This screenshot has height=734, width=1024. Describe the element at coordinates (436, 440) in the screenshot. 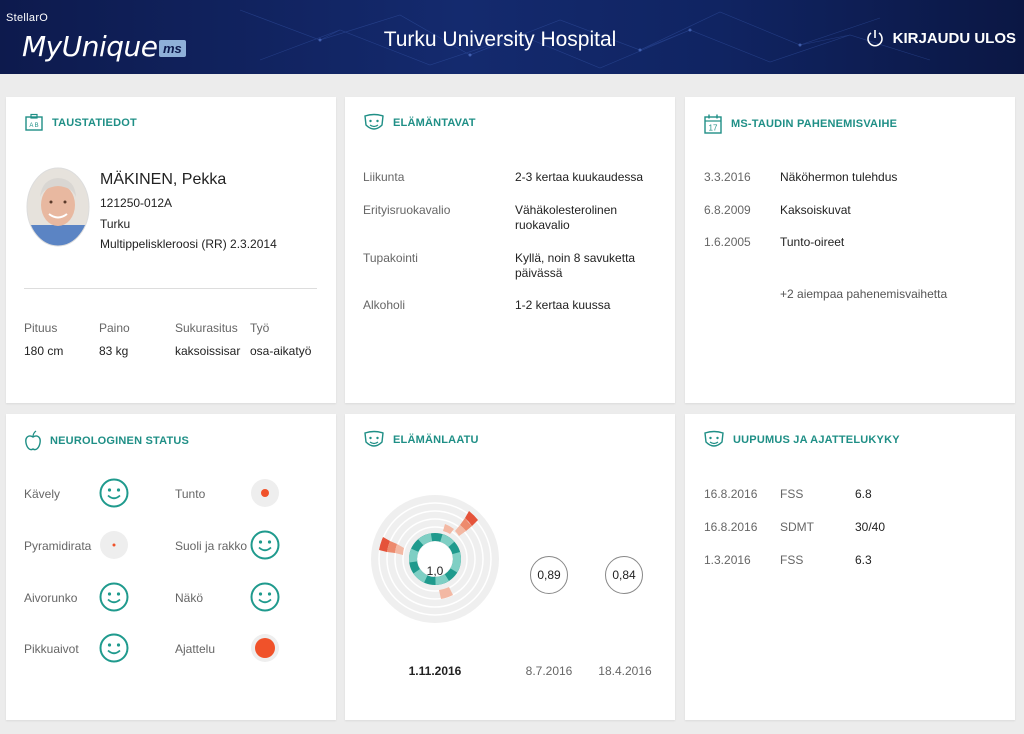

I see `card-title: ELÄMÄNLAATU` at that location.